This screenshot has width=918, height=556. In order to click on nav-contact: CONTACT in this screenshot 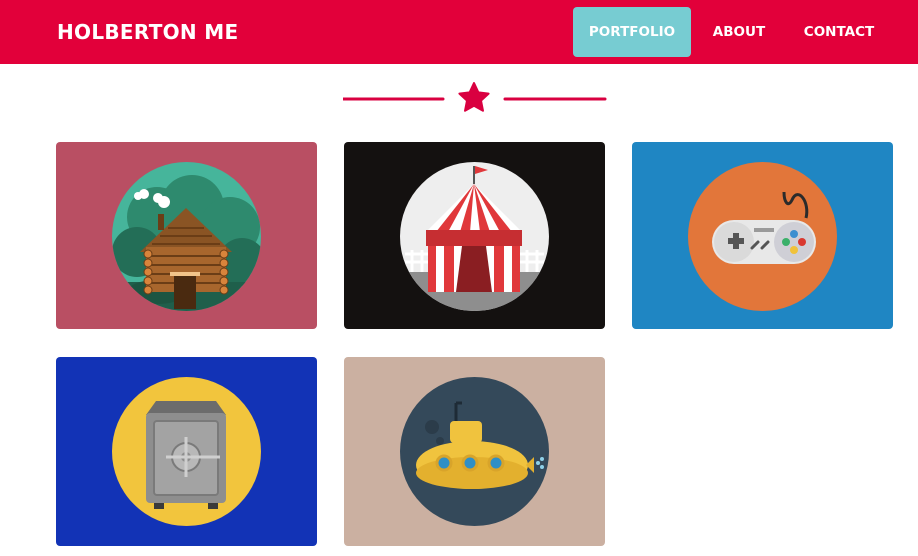, I will do `click(839, 32)`.